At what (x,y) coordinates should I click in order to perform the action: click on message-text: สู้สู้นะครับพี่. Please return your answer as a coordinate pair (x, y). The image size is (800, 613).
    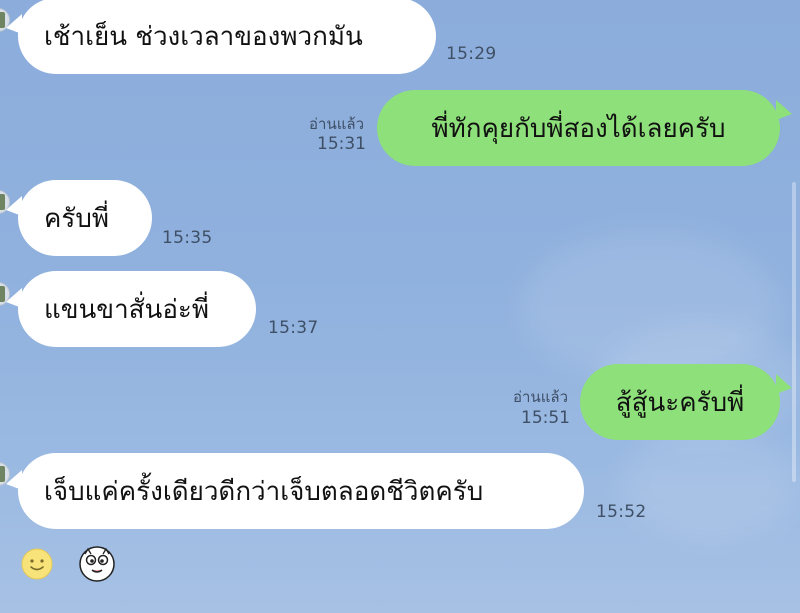
    Looking at the image, I should click on (680, 402).